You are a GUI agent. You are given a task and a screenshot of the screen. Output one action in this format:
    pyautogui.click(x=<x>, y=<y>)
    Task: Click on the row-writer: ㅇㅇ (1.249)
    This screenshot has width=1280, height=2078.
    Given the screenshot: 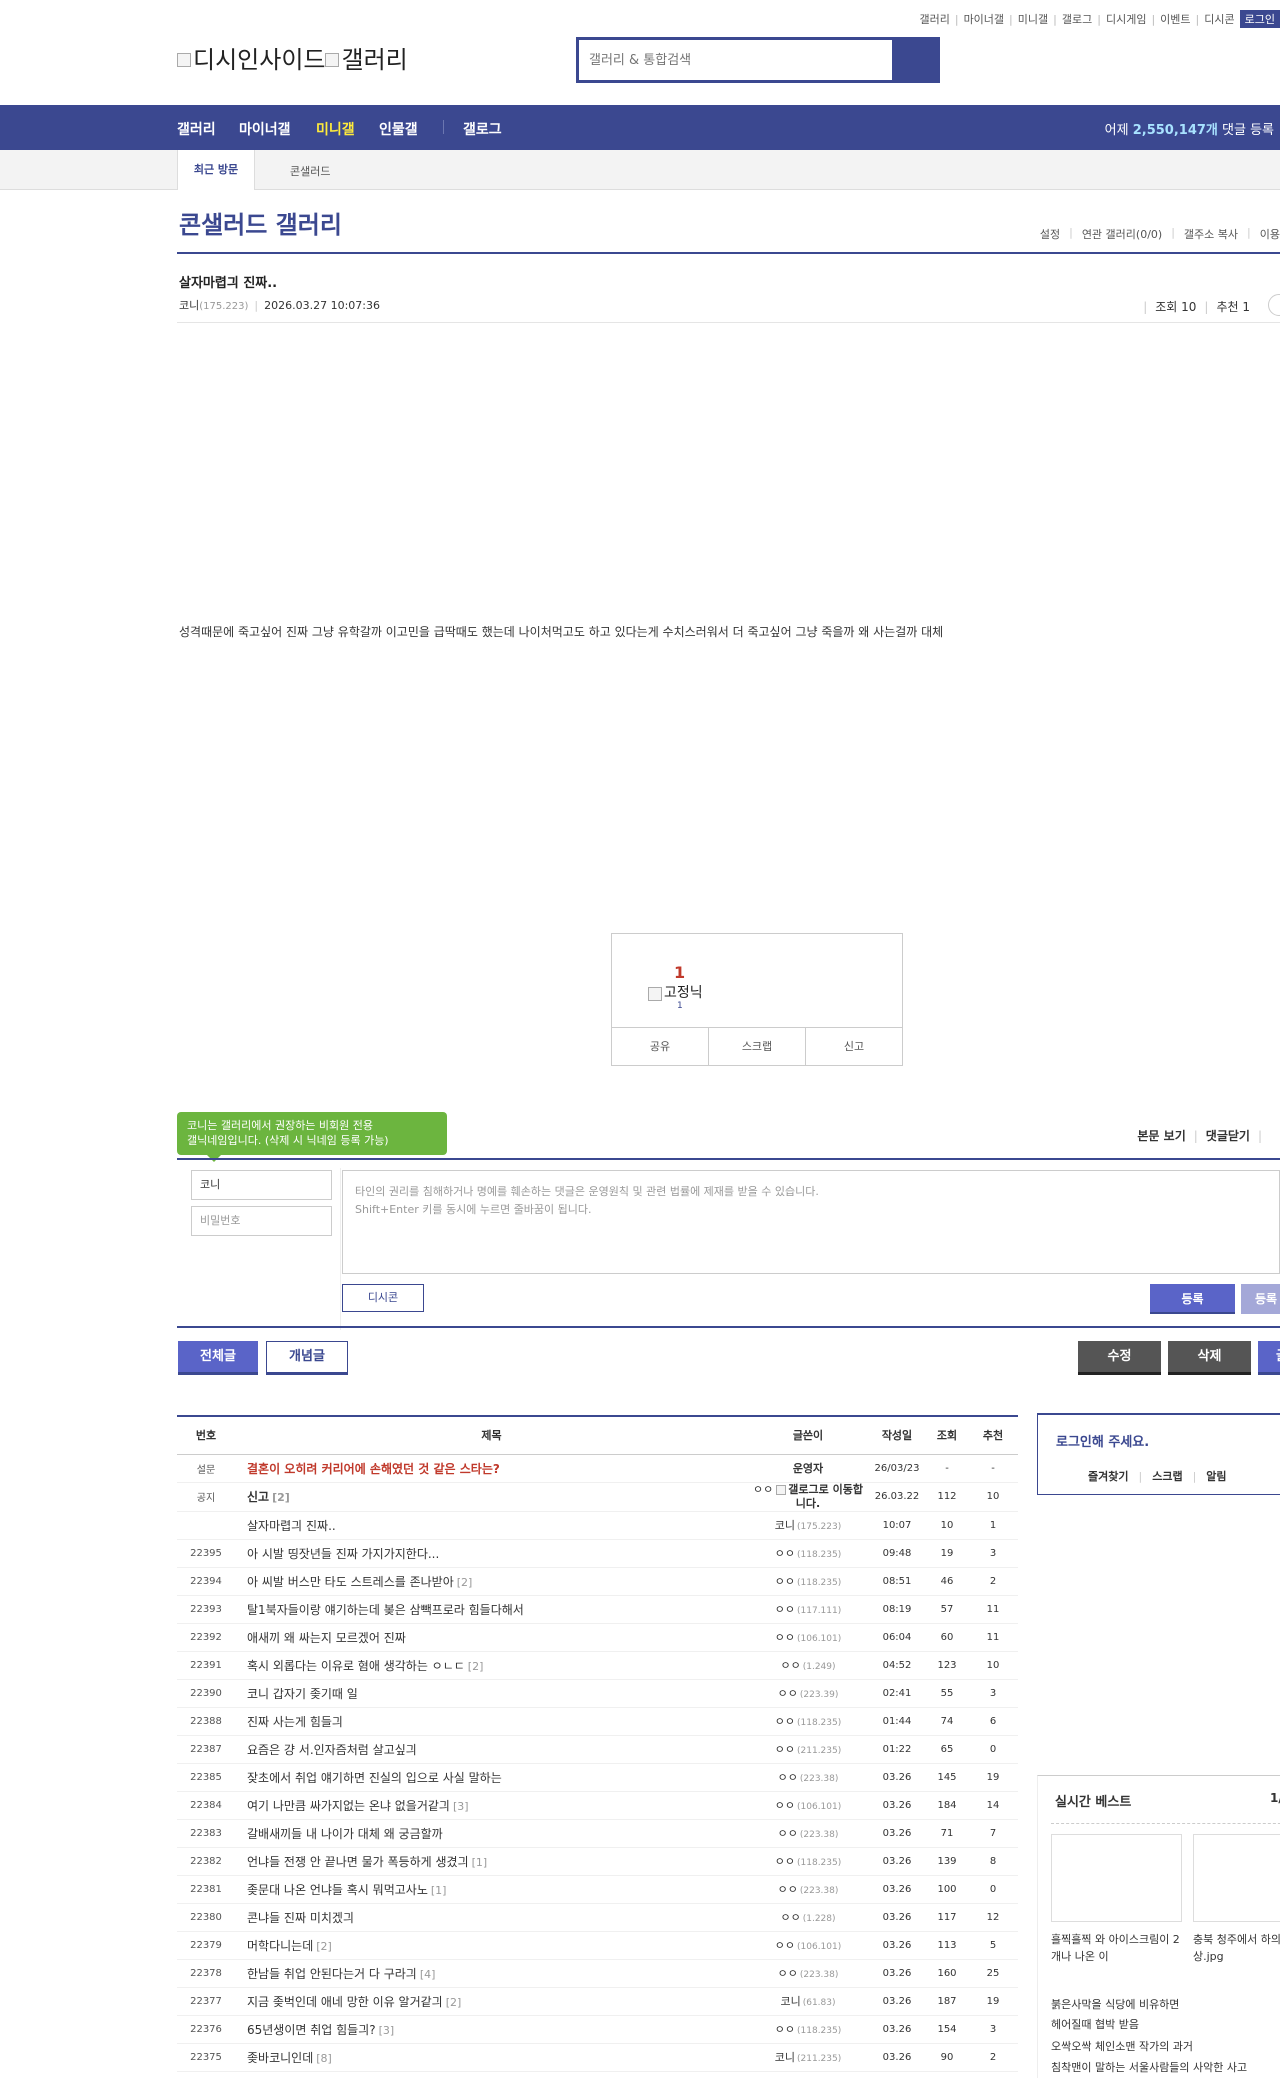 What is the action you would take?
    pyautogui.click(x=808, y=1665)
    